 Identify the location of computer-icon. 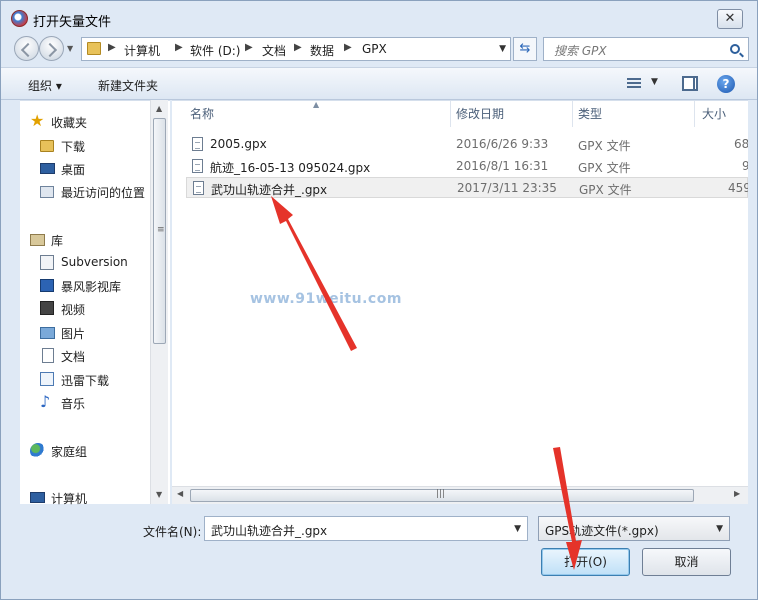
(37, 497).